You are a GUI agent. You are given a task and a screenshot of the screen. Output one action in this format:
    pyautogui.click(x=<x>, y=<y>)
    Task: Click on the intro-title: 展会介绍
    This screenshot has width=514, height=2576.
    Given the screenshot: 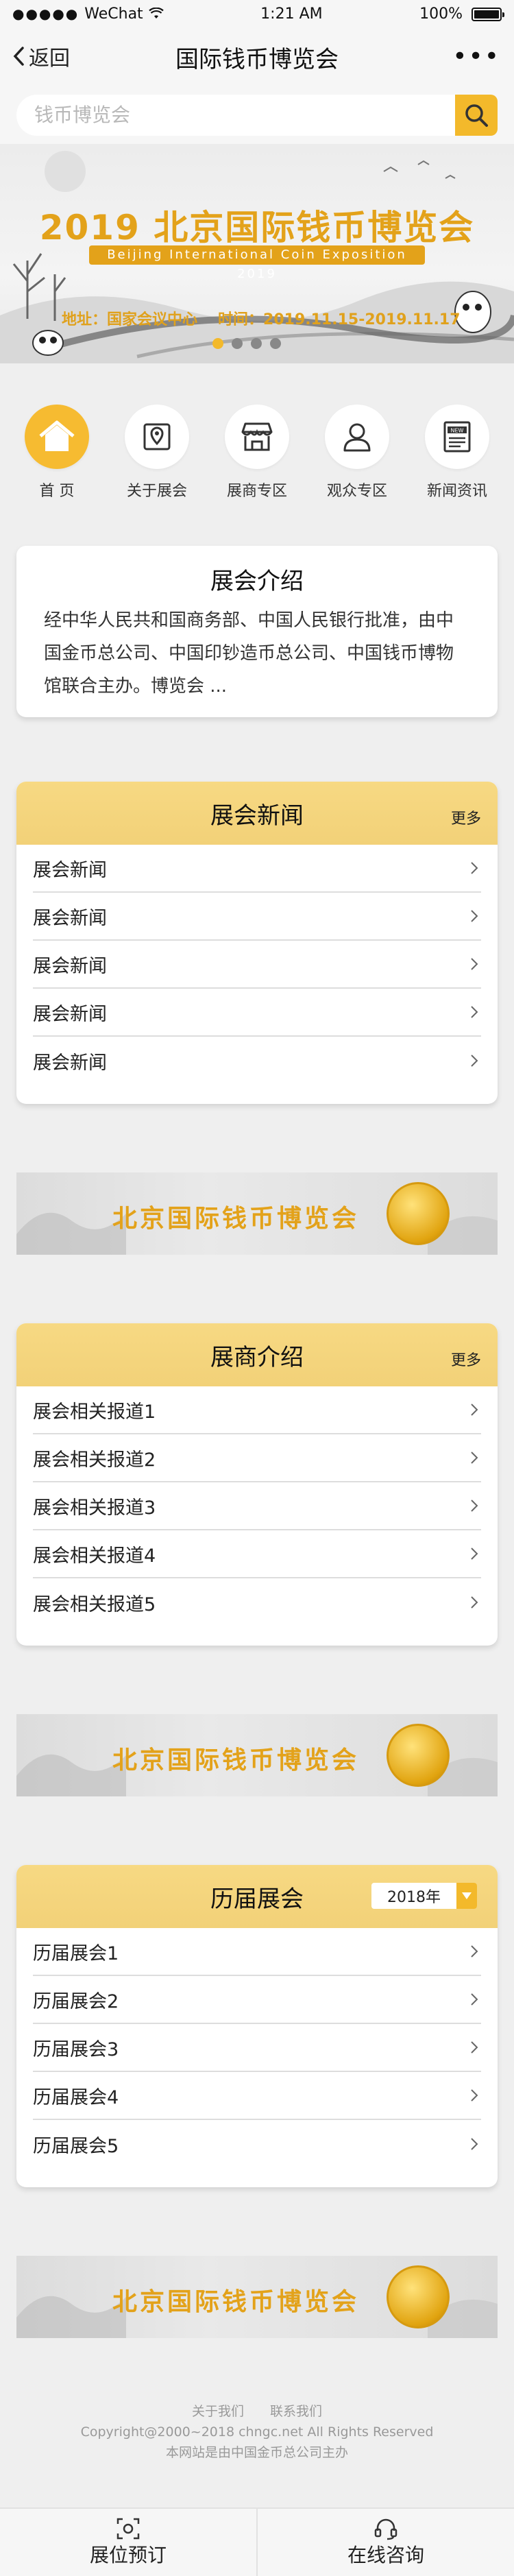 What is the action you would take?
    pyautogui.click(x=257, y=582)
    